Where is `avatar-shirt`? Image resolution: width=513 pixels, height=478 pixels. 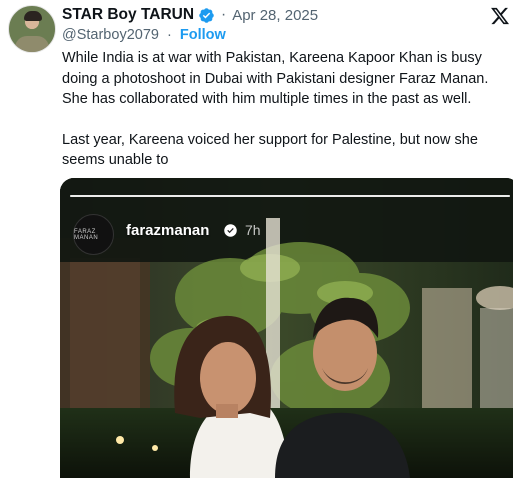
avatar-shirt is located at coordinates (32, 44).